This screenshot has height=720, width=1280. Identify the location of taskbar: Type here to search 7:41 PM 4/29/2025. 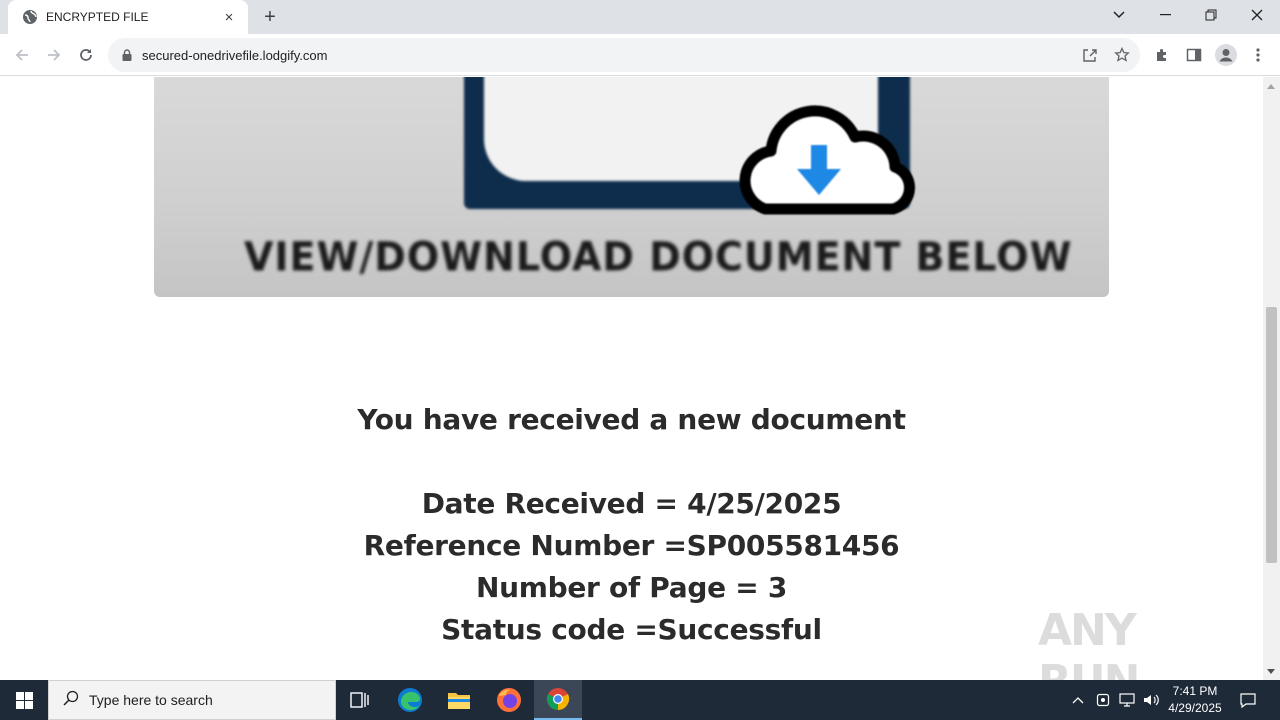
(640, 700).